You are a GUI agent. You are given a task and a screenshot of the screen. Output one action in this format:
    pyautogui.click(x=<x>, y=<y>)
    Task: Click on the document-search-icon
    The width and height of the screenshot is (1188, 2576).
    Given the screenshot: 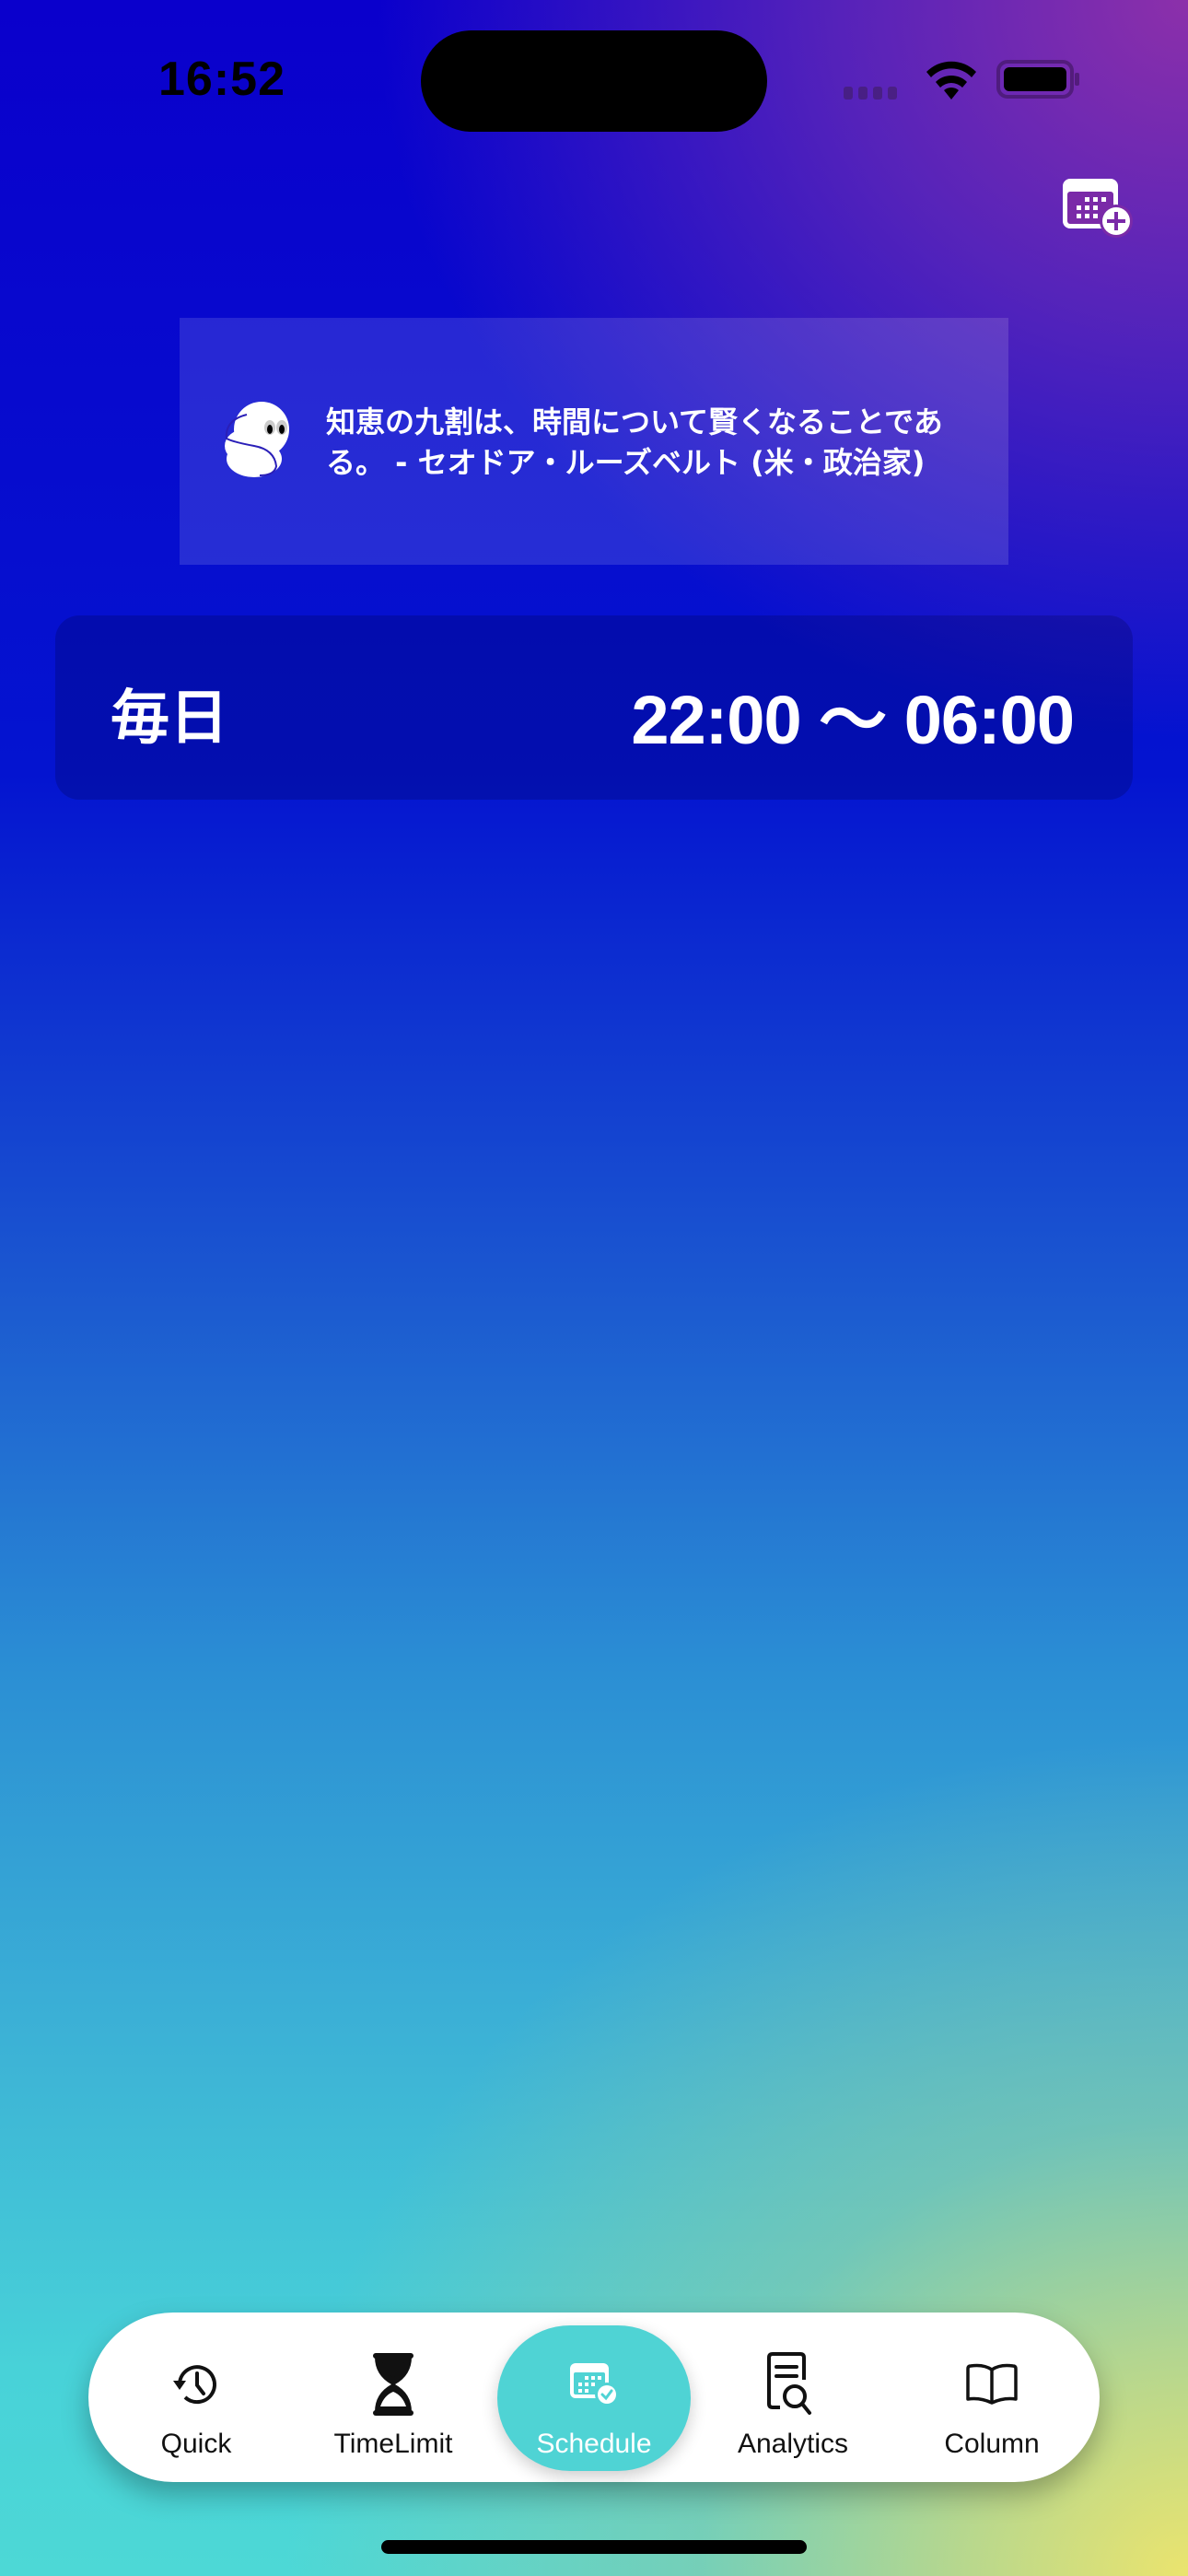 What is the action you would take?
    pyautogui.click(x=792, y=2384)
    